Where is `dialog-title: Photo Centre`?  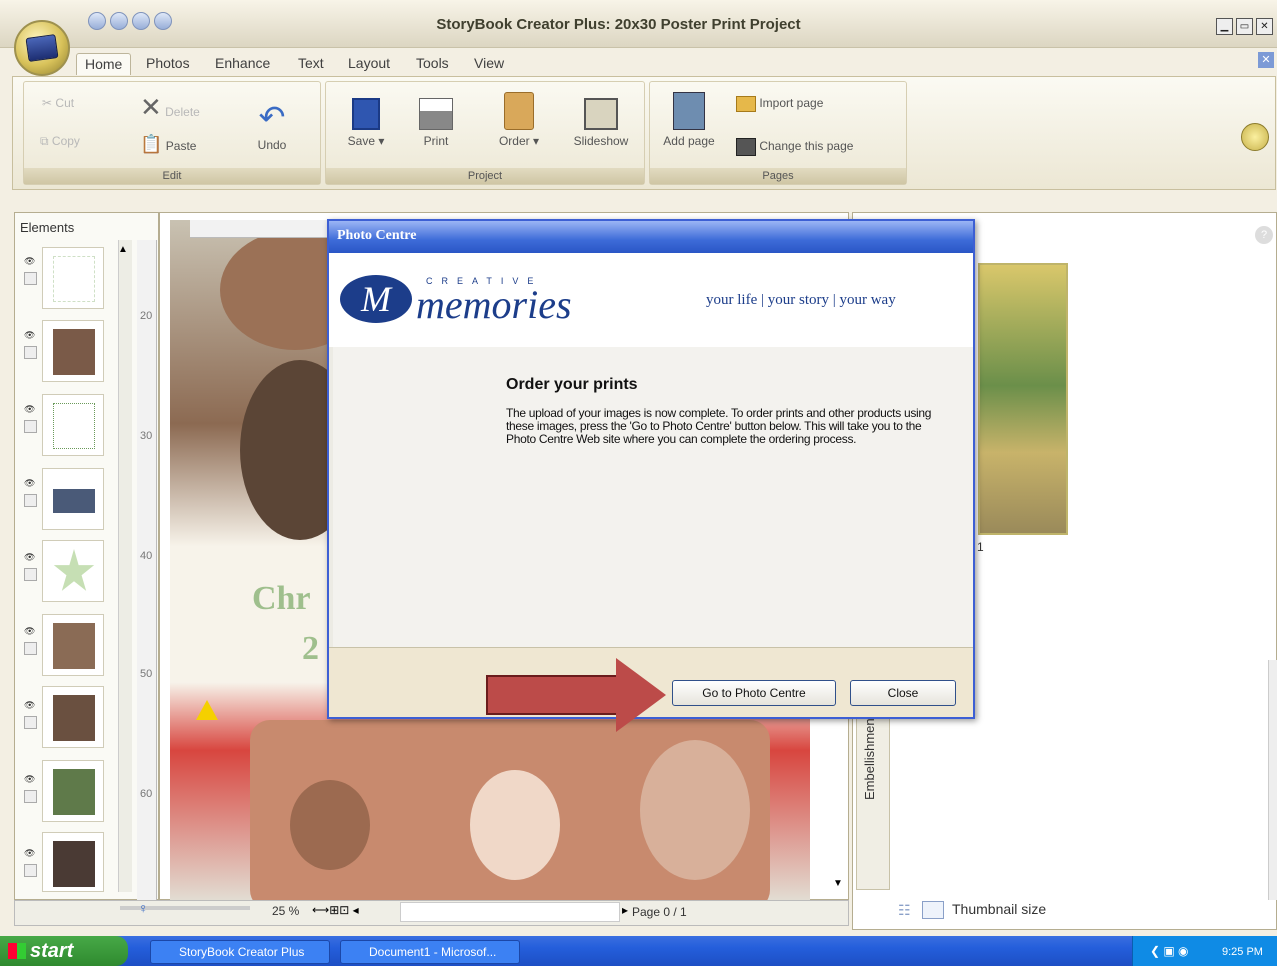 dialog-title: Photo Centre is located at coordinates (651, 237).